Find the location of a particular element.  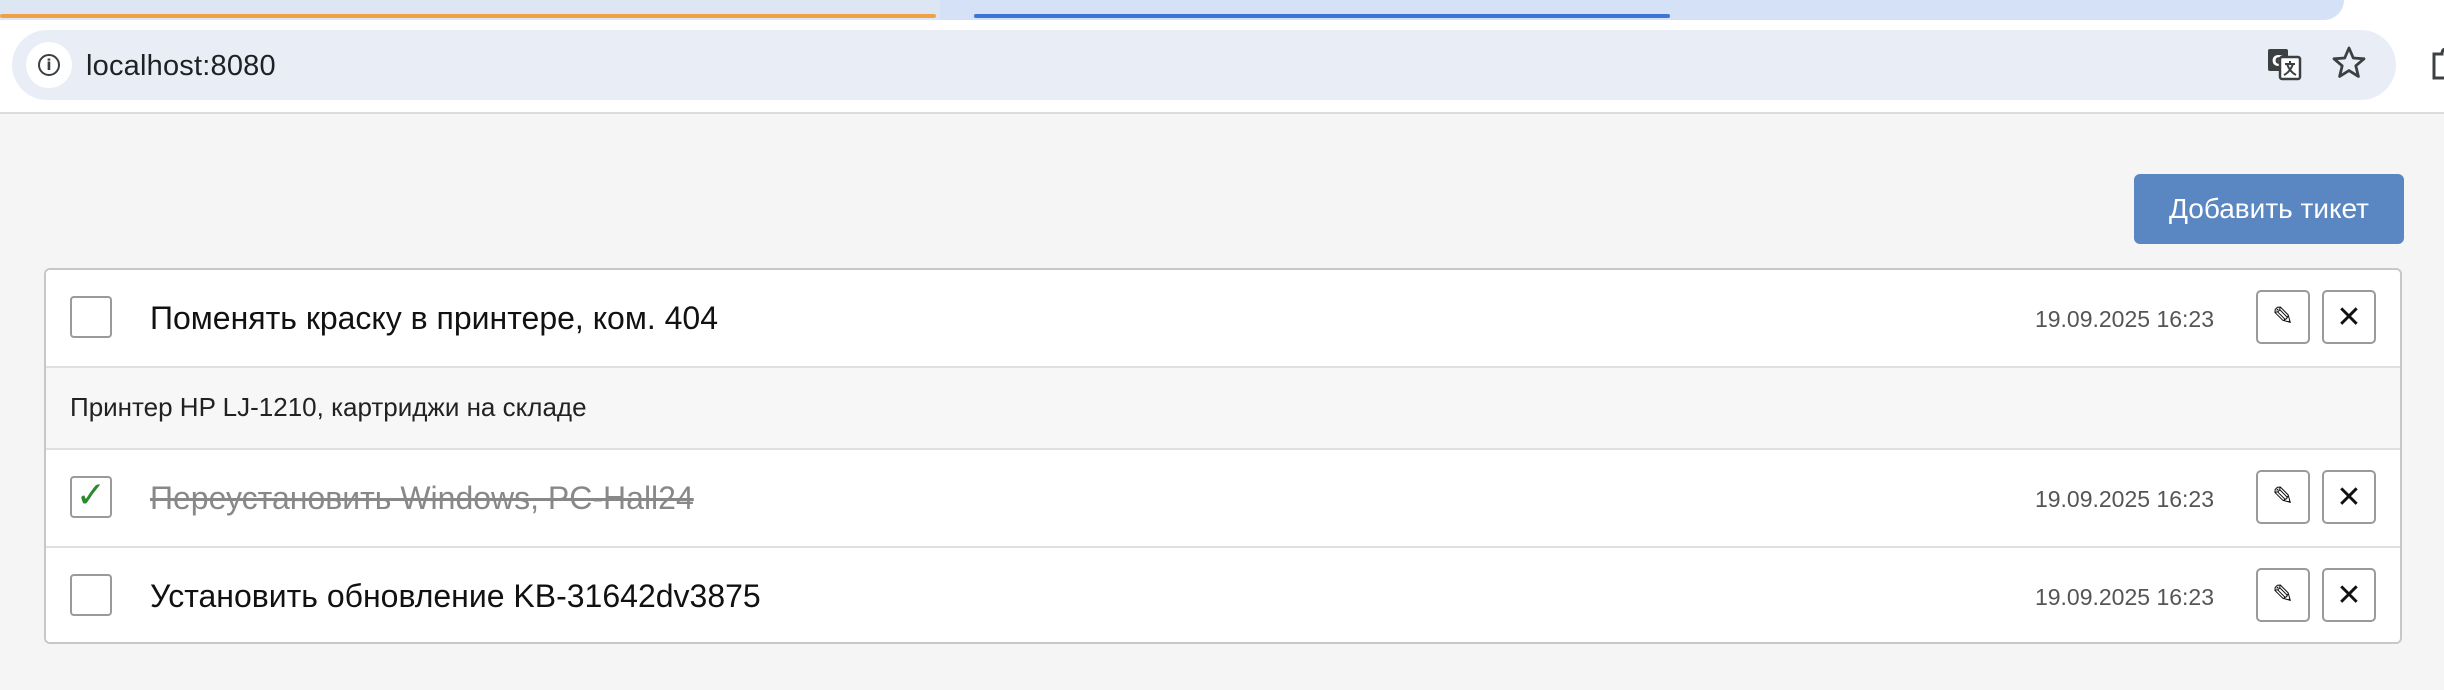

address-bar: i localhost:8080 G is located at coordinates (1204, 65).